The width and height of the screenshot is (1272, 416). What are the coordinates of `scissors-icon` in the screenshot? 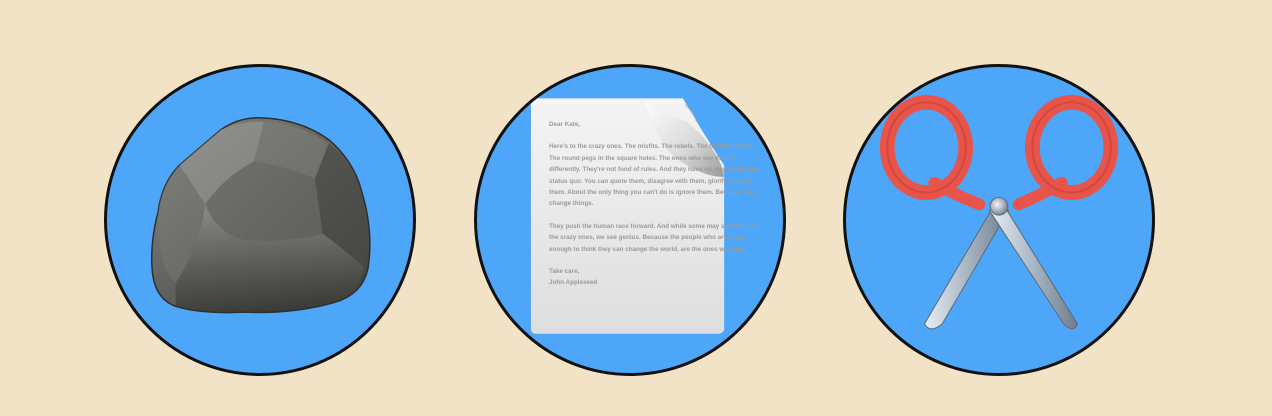 It's located at (999, 212).